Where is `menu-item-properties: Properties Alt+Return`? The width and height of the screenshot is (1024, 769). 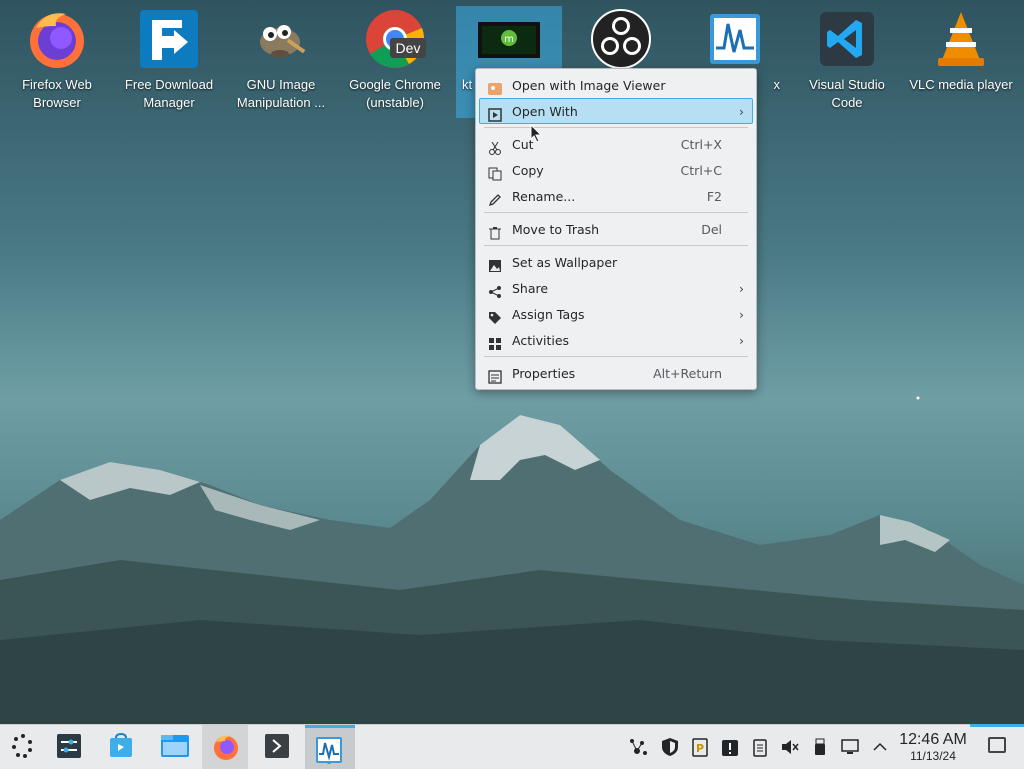 menu-item-properties: Properties Alt+Return is located at coordinates (616, 373).